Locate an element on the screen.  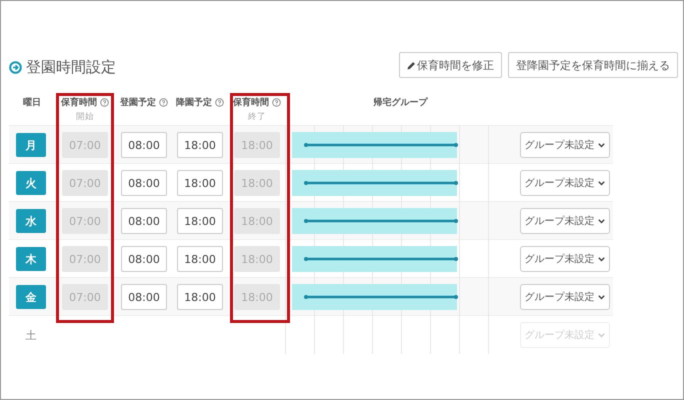
action-button: 登降園予定を保育時間に揃える is located at coordinates (593, 65).